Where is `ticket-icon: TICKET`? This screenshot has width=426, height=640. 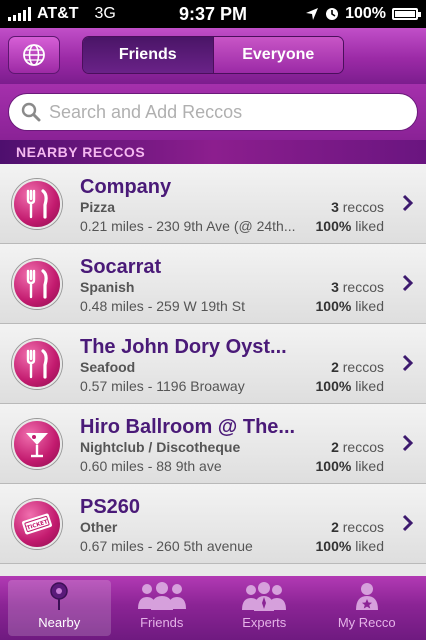
ticket-icon: TICKET is located at coordinates (37, 524).